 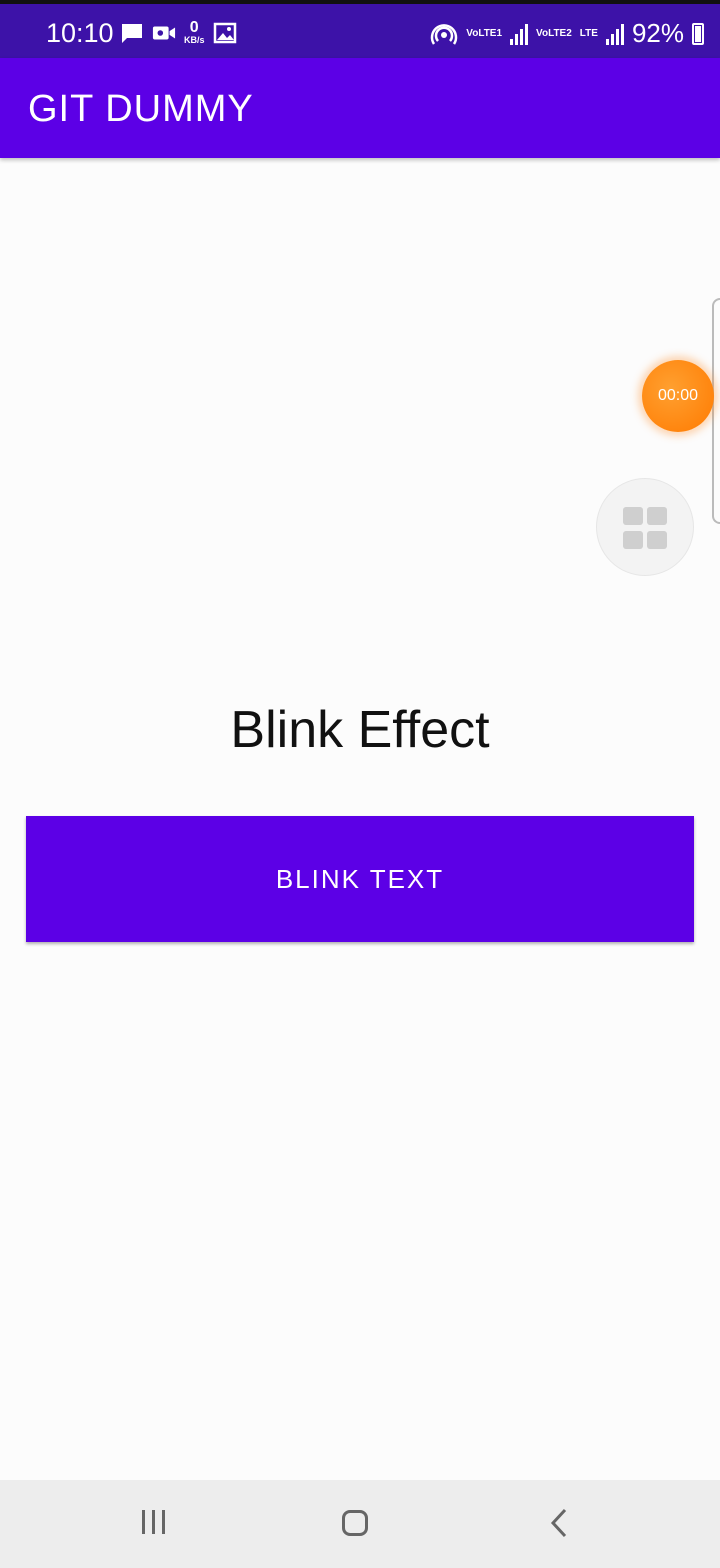 What do you see at coordinates (716, 411) in the screenshot?
I see `edge-panel-handle` at bounding box center [716, 411].